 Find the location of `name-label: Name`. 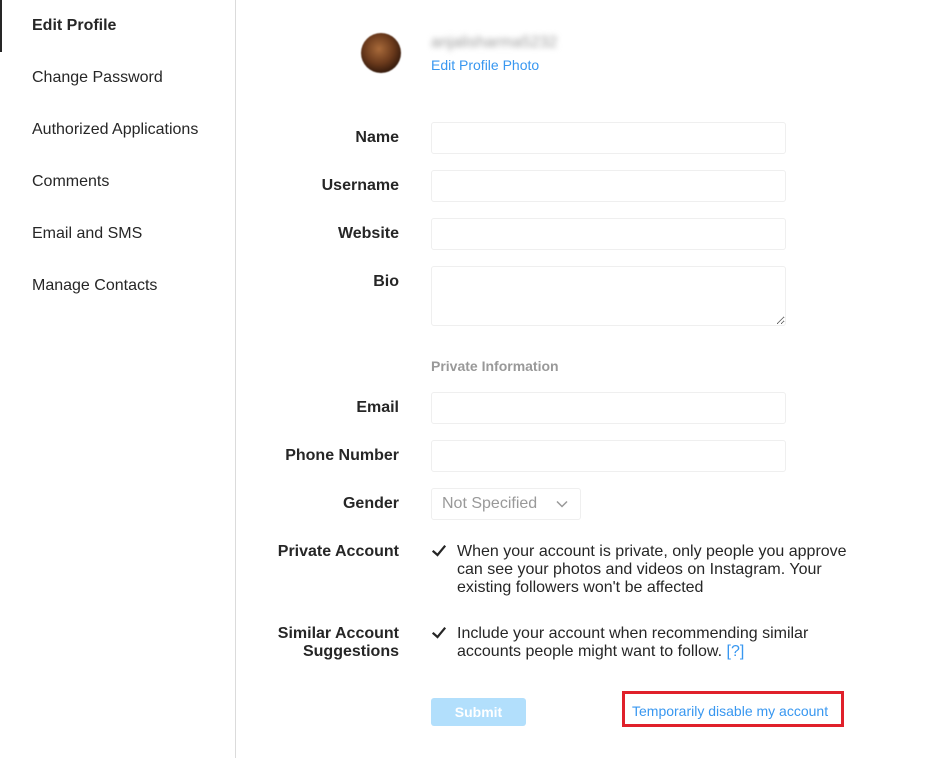

name-label: Name is located at coordinates (377, 137).